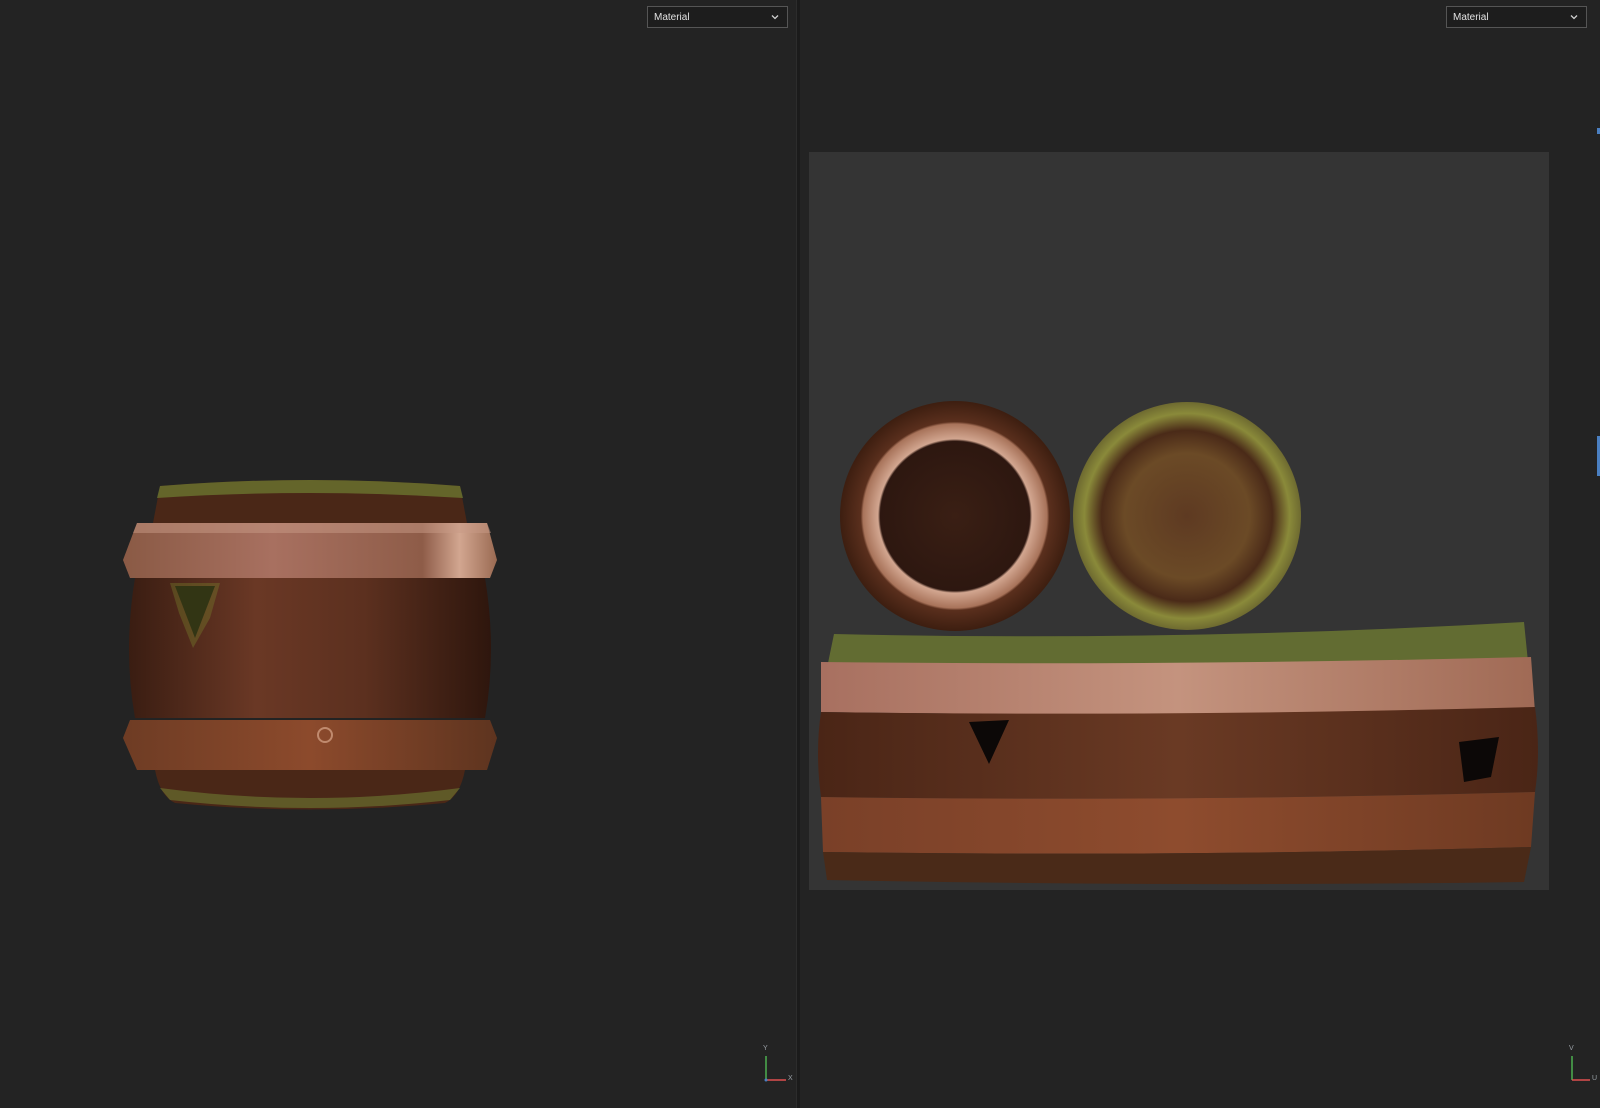 This screenshot has height=1108, width=1600. I want to click on axis-gizmo-2d: V U, so click(1581, 1065).